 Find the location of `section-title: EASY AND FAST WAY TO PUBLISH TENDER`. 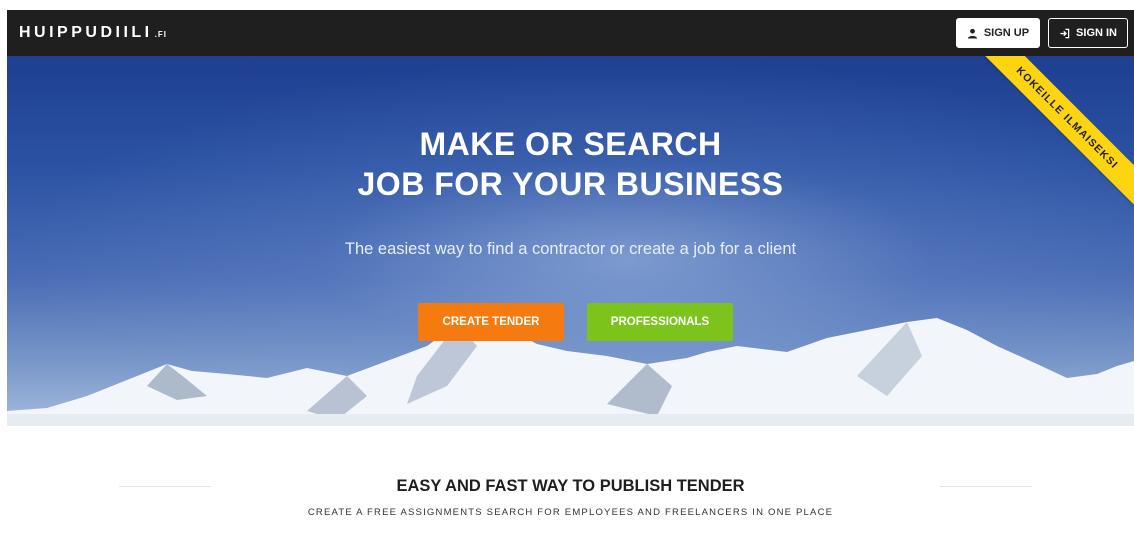

section-title: EASY AND FAST WAY TO PUBLISH TENDER is located at coordinates (570, 486).